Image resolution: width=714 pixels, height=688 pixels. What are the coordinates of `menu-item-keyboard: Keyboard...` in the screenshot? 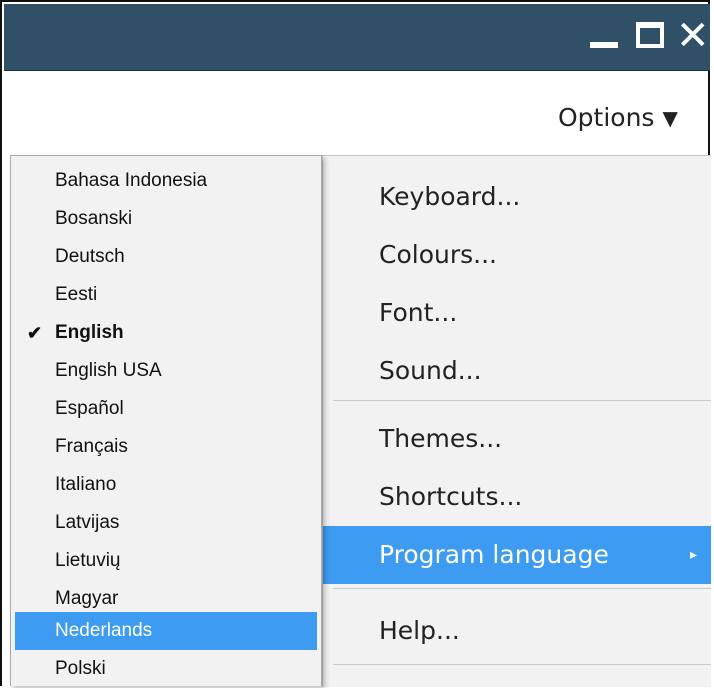 It's located at (517, 197).